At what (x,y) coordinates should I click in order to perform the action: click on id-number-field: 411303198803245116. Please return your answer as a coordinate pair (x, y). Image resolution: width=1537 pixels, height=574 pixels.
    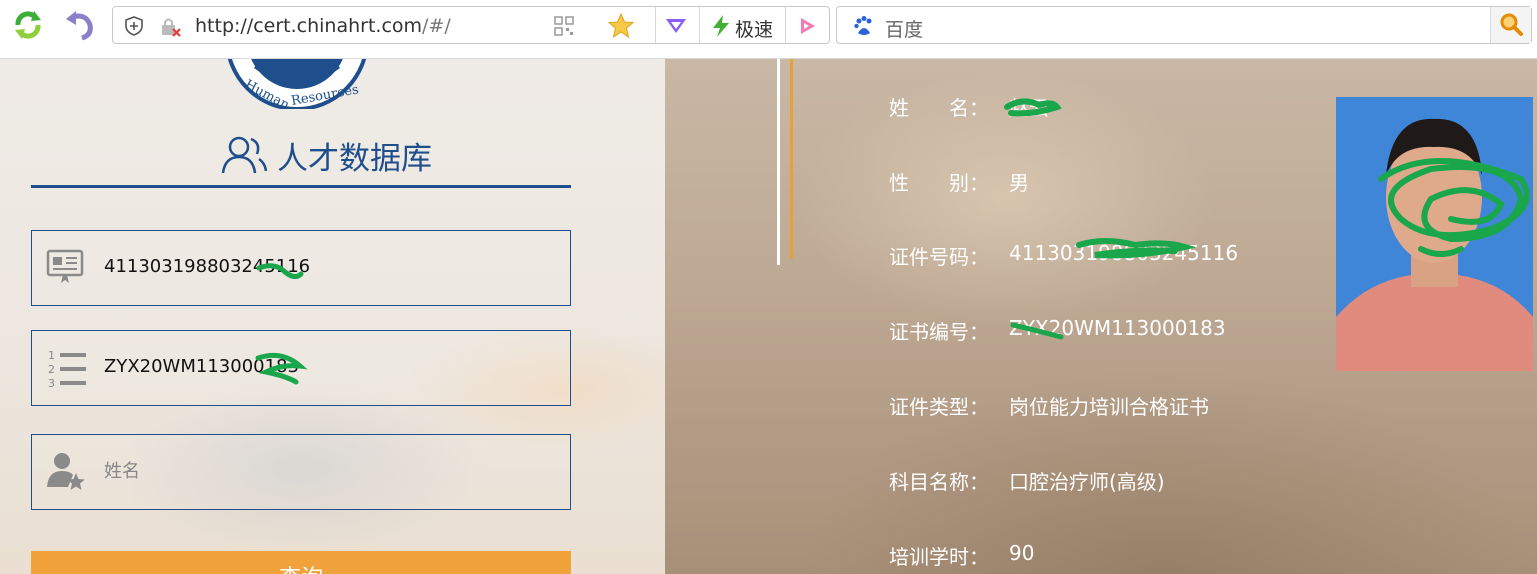
    Looking at the image, I should click on (301, 268).